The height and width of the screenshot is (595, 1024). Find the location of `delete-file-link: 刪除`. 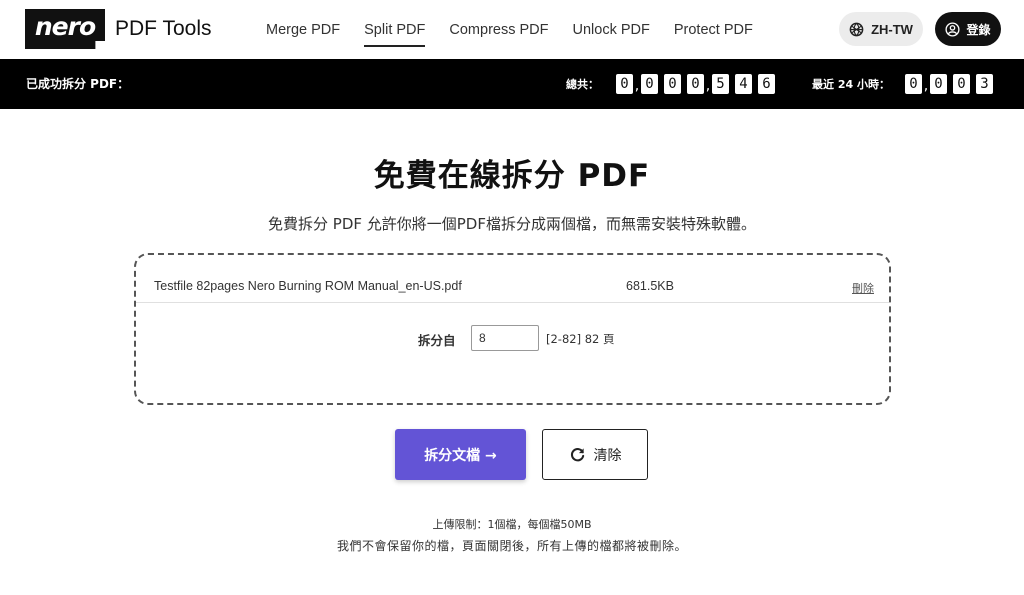

delete-file-link: 刪除 is located at coordinates (863, 288).